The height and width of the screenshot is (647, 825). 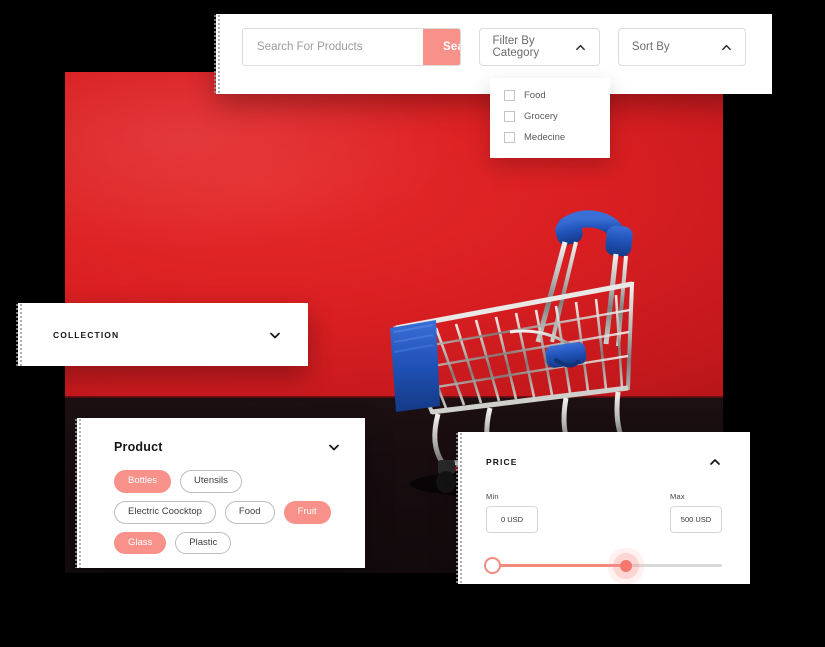 What do you see at coordinates (138, 447) in the screenshot?
I see `product-title: Product` at bounding box center [138, 447].